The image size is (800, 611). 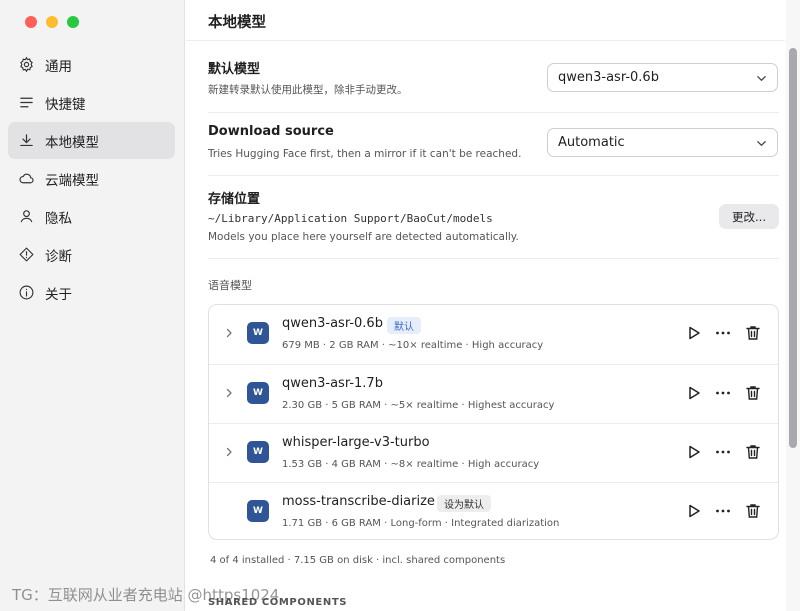 I want to click on page-title: 本地模型, so click(x=237, y=23).